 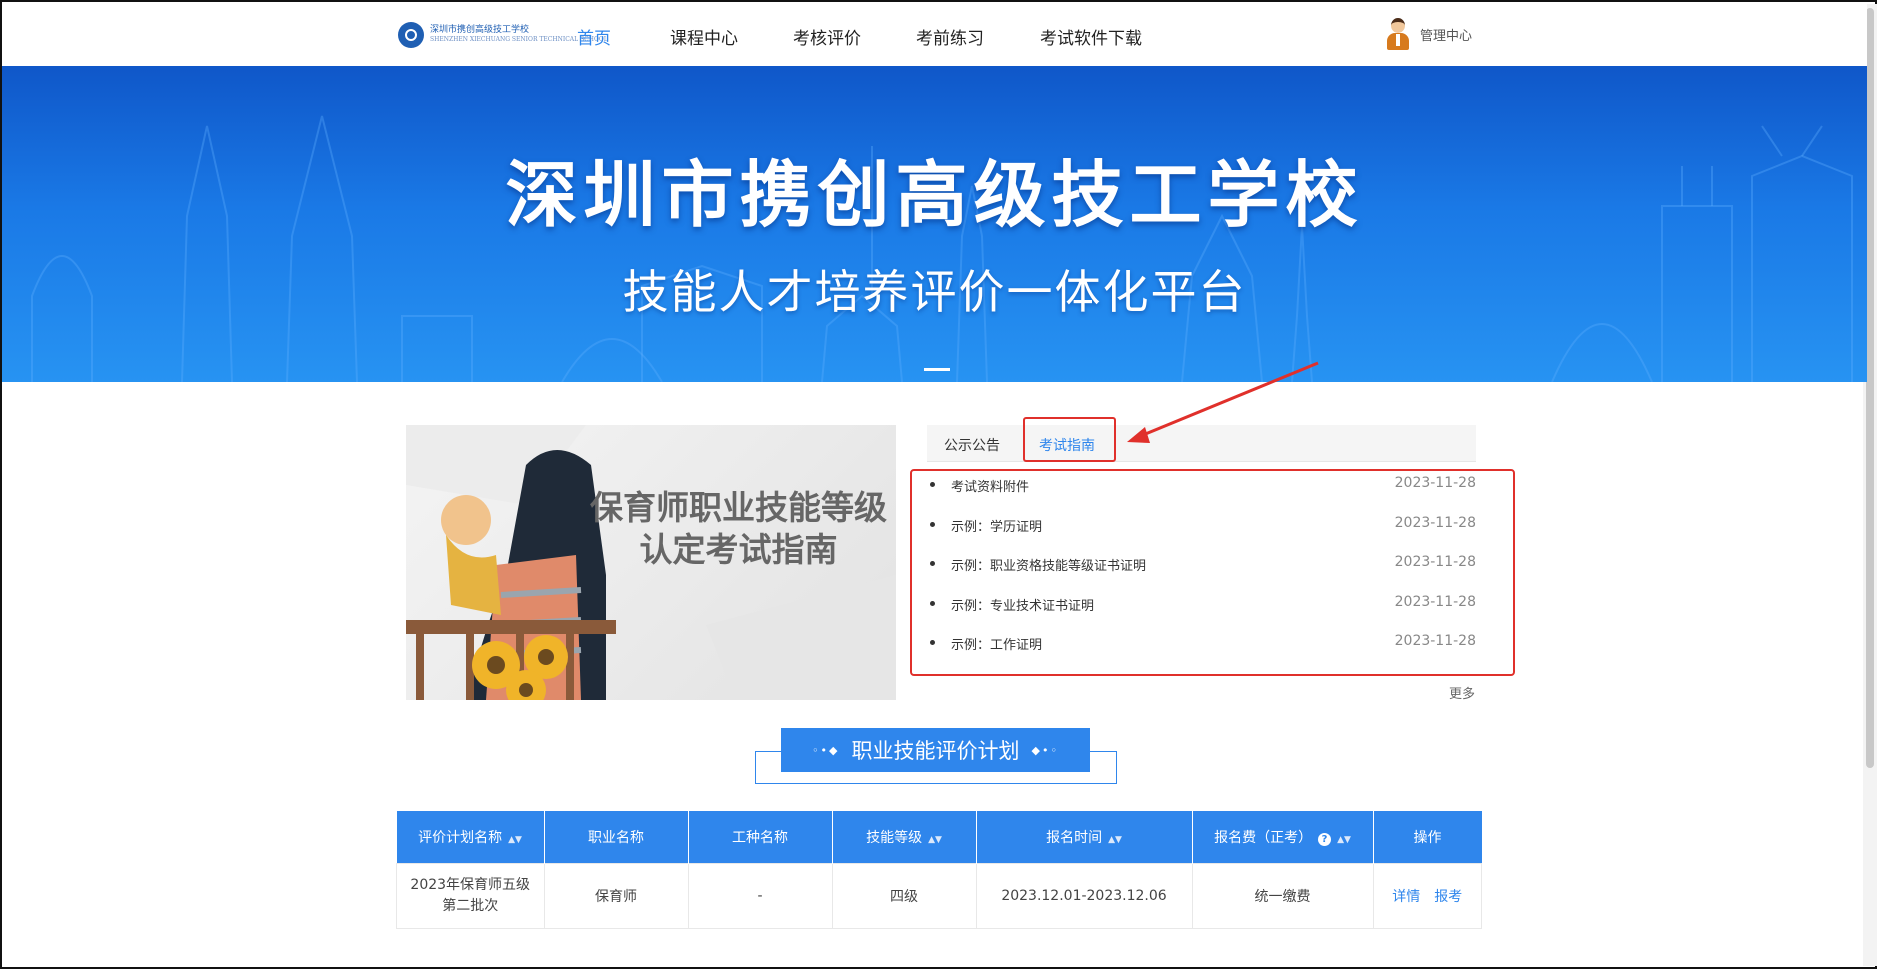 What do you see at coordinates (1325, 839) in the screenshot?
I see `help-icon: ?` at bounding box center [1325, 839].